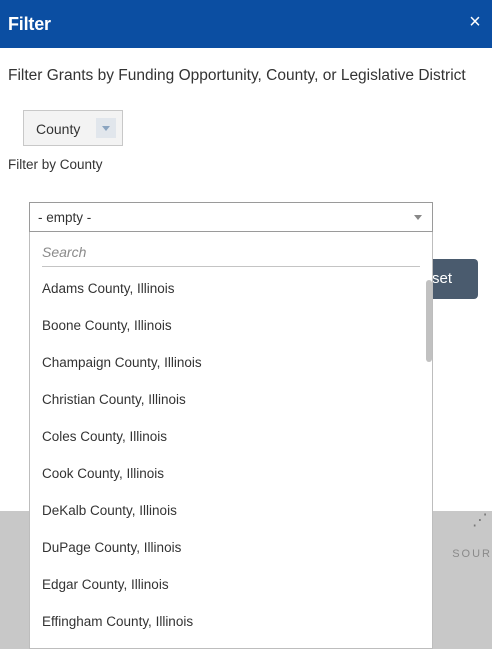  Describe the element at coordinates (106, 128) in the screenshot. I see `chevron-down-icon` at that location.